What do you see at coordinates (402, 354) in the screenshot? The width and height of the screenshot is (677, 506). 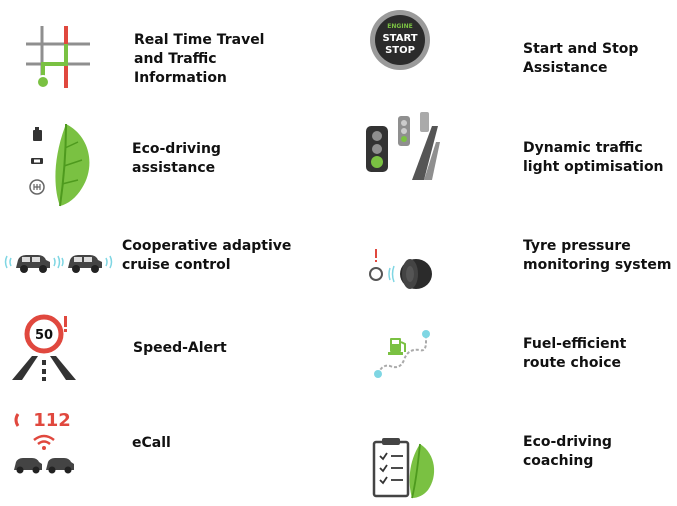 I see `route-fuel-icon` at bounding box center [402, 354].